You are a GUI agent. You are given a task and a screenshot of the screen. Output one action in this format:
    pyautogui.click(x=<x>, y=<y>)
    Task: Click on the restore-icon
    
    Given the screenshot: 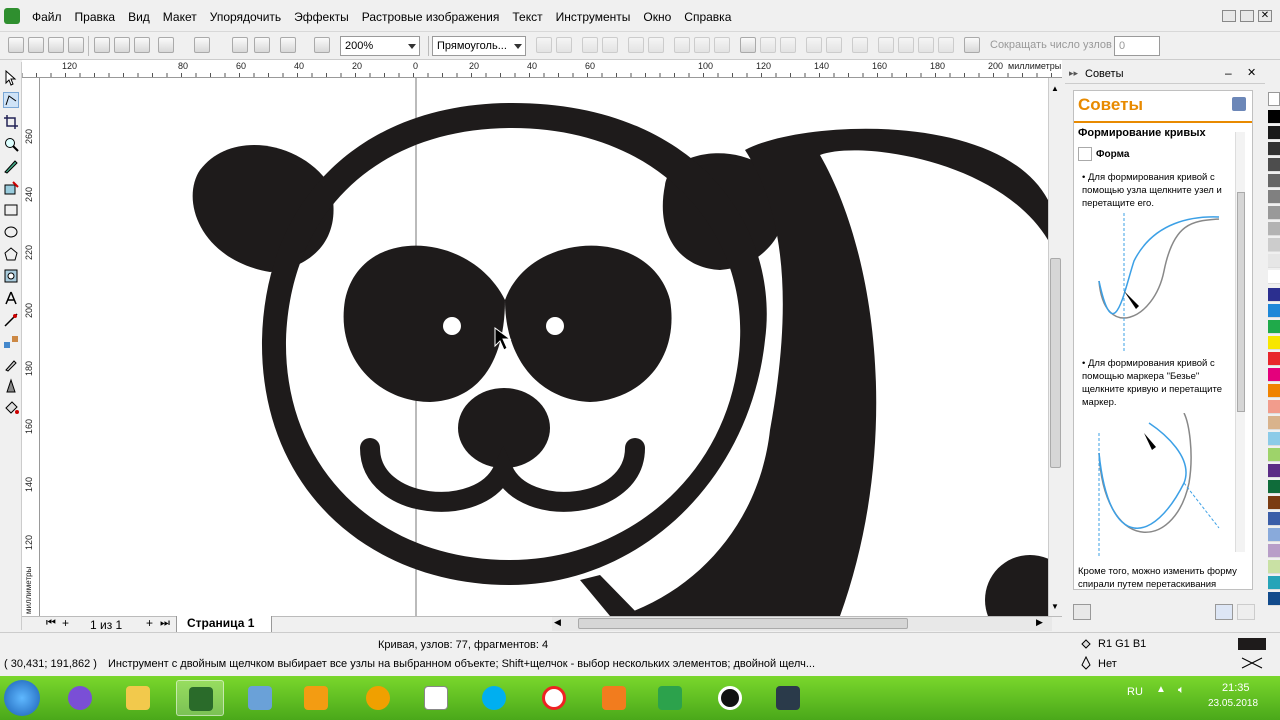 What is the action you would take?
    pyautogui.click(x=1247, y=16)
    